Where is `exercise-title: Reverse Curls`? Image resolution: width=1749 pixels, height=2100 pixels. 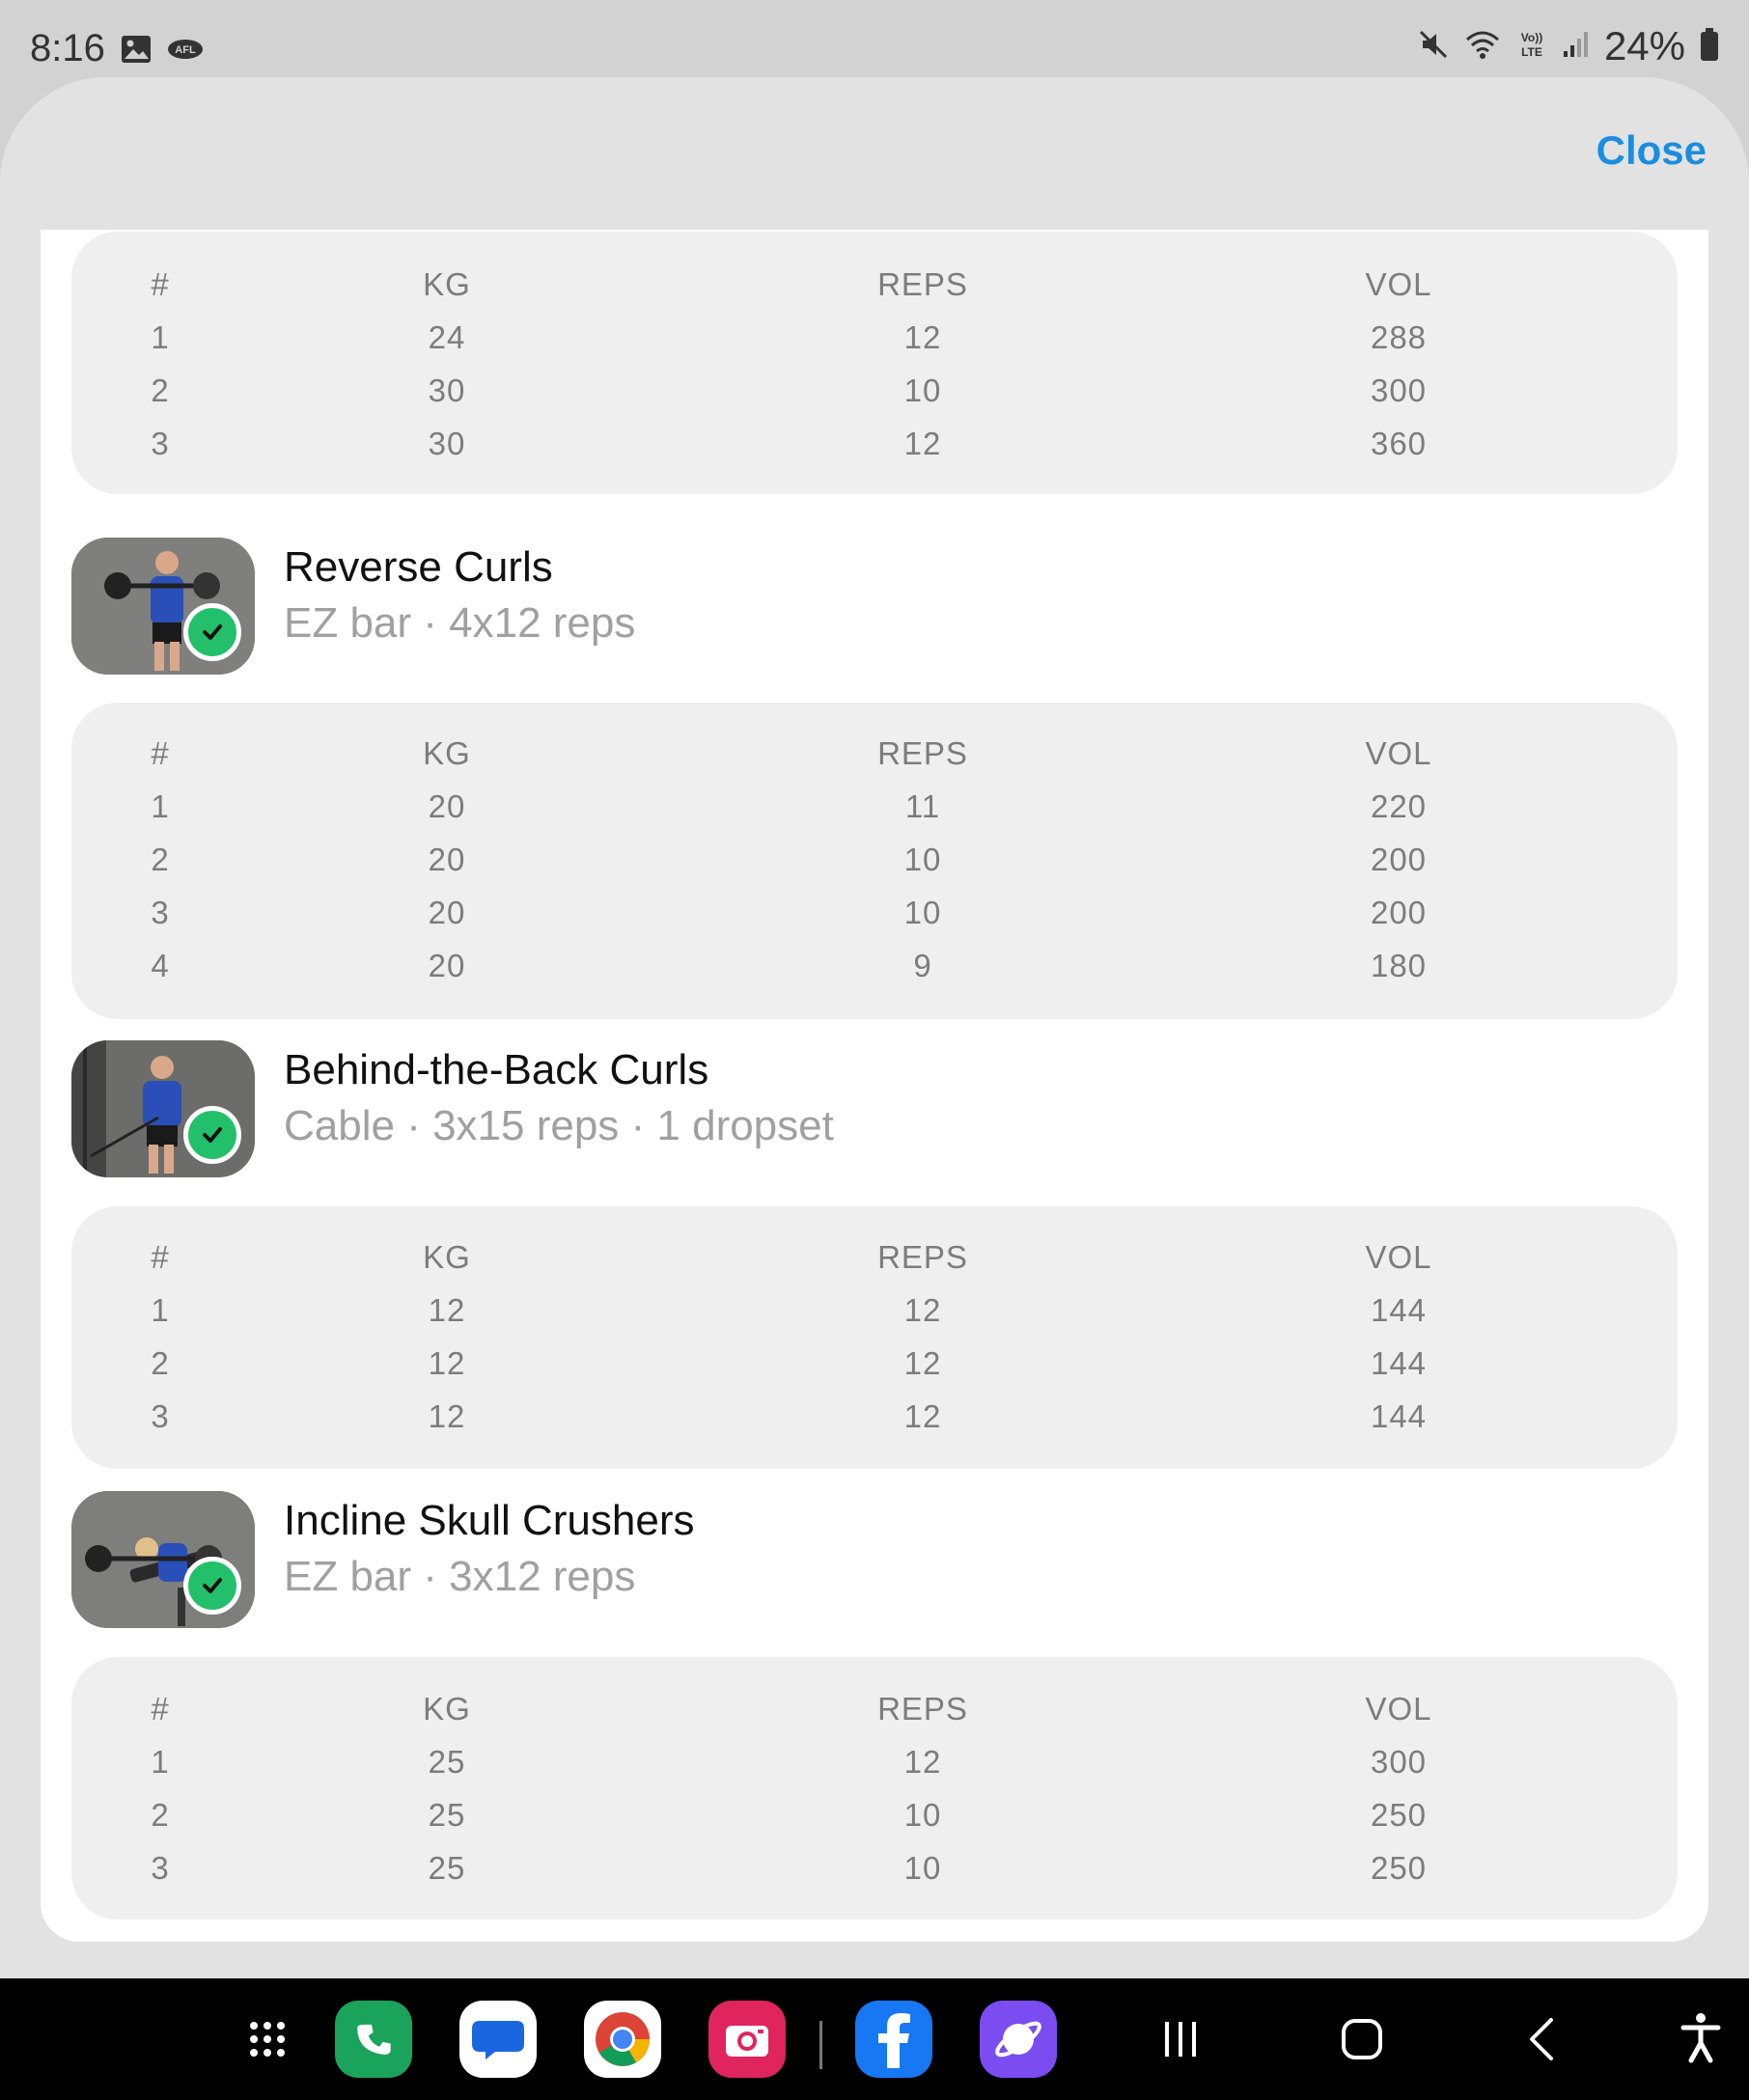 exercise-title: Reverse Curls is located at coordinates (418, 567).